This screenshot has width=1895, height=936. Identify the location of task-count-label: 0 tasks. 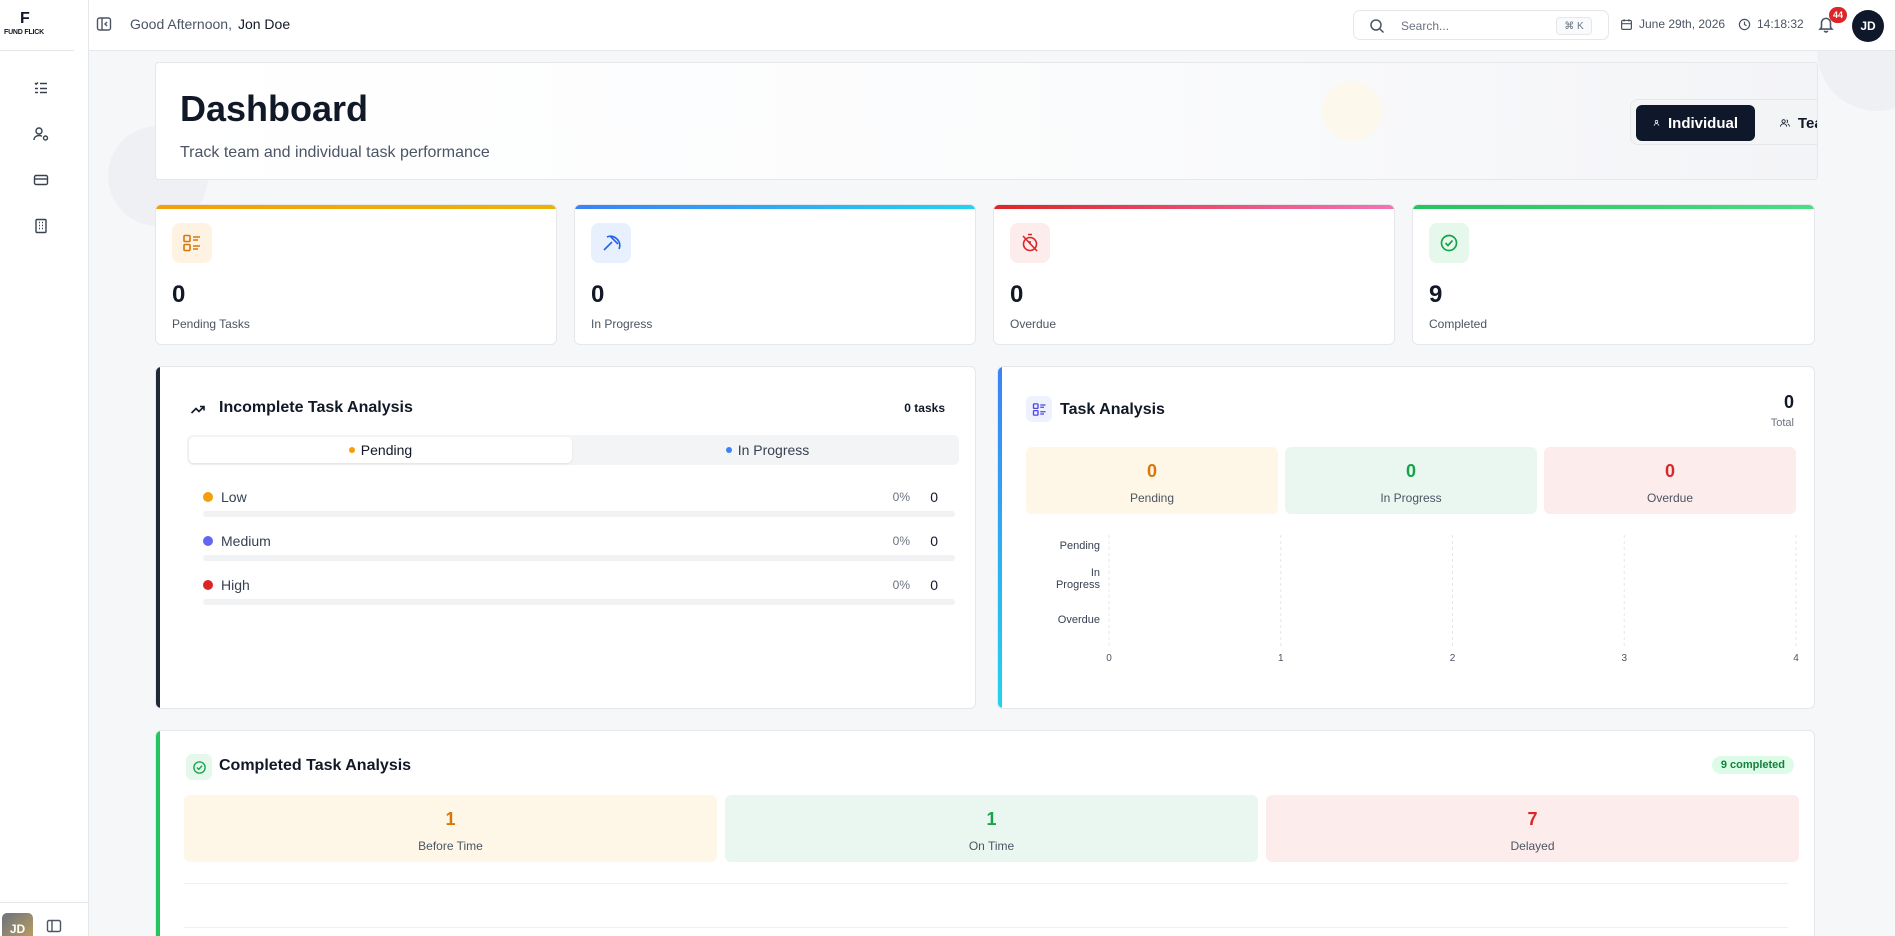
(924, 408).